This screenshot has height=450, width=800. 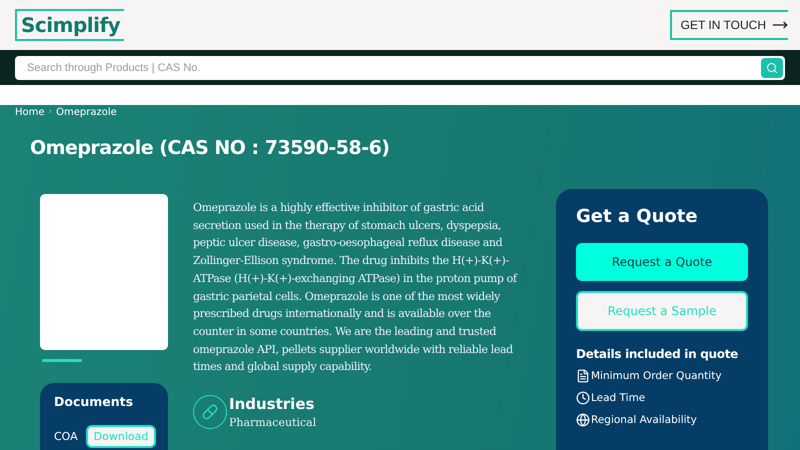 I want to click on get-in-touch-button: GET IN TOUCH, so click(x=729, y=25).